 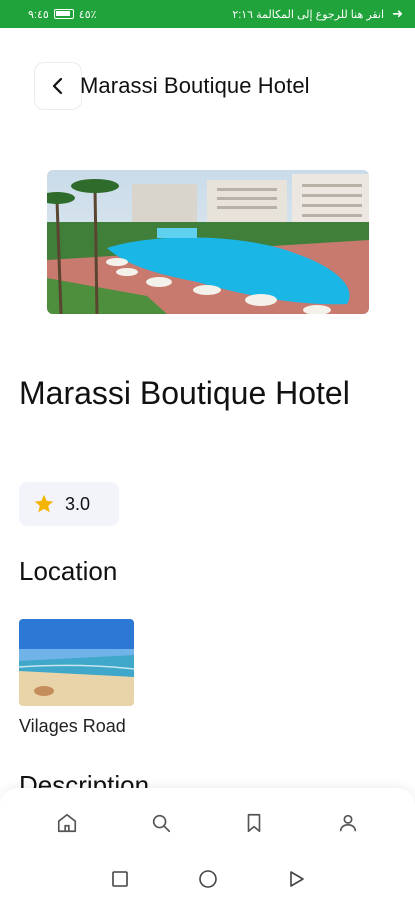 What do you see at coordinates (44, 503) in the screenshot?
I see `star-icon` at bounding box center [44, 503].